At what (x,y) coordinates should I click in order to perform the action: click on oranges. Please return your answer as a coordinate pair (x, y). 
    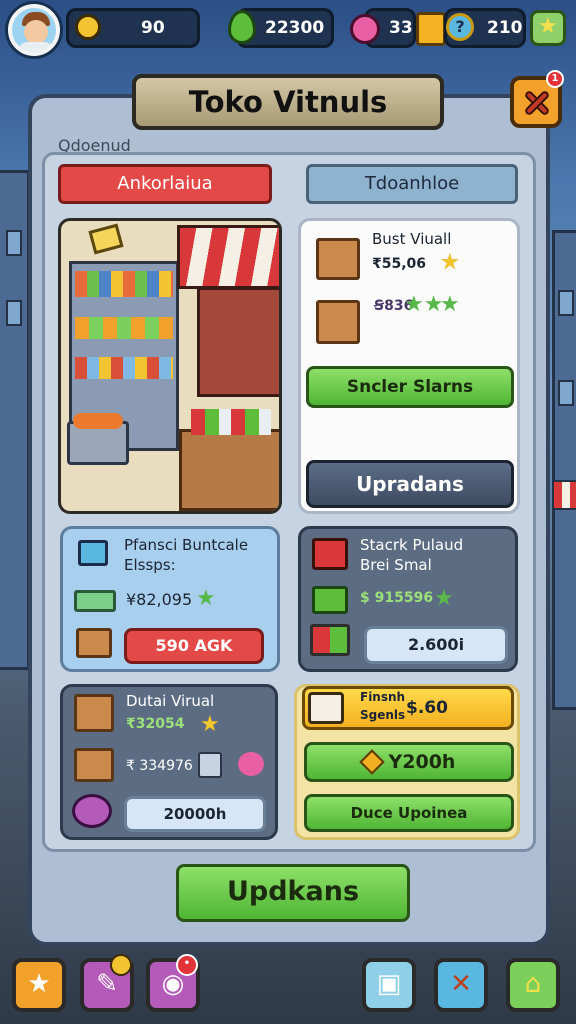
    Looking at the image, I should click on (98, 421).